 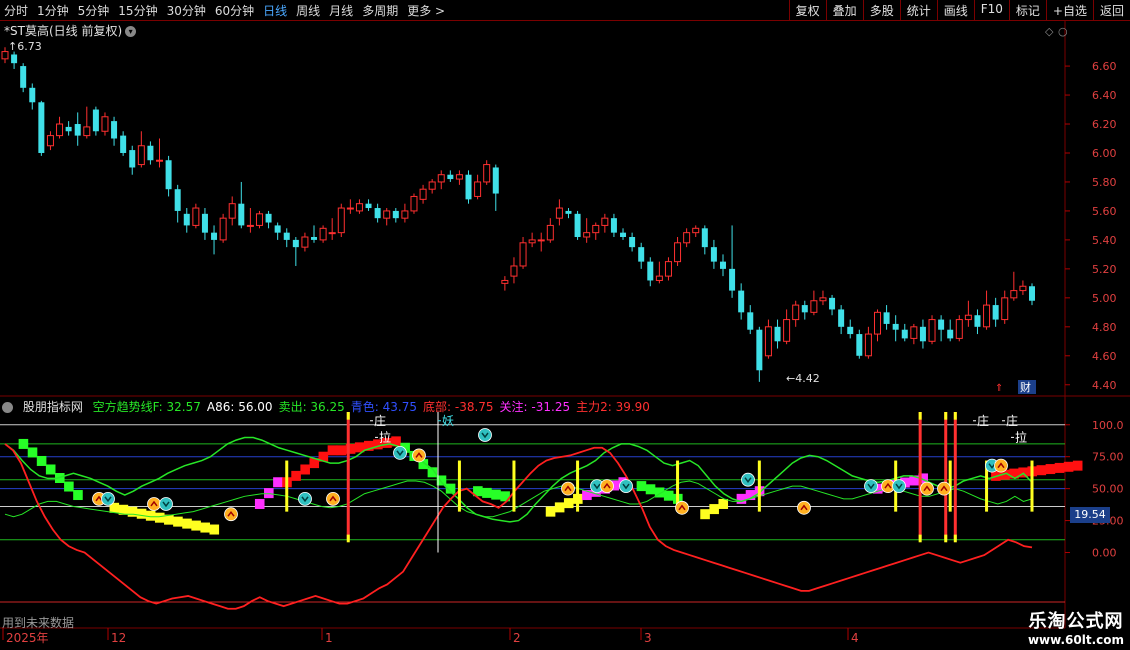 What do you see at coordinates (1104, 124) in the screenshot?
I see `price-label: 6.20` at bounding box center [1104, 124].